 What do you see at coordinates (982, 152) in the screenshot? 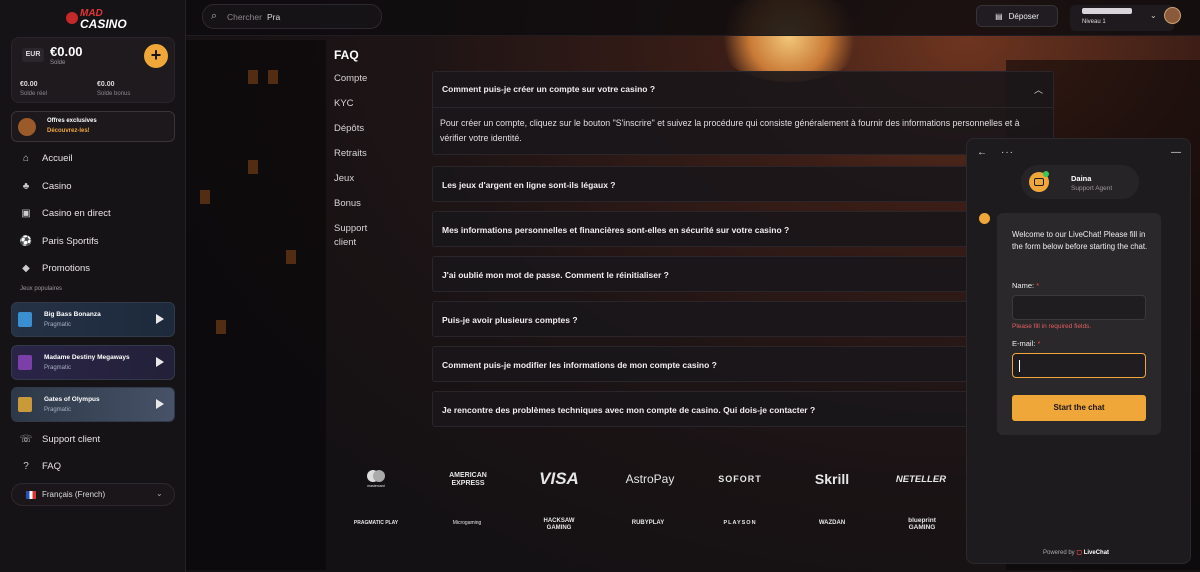
I see `back-arrow-icon: ←` at bounding box center [982, 152].